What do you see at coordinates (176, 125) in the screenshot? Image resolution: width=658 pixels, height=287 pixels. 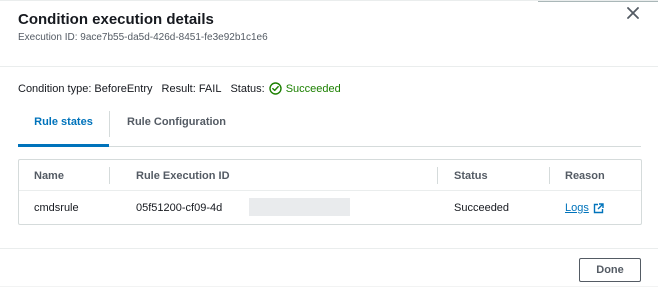 I see `tab-rule-configuration: Rule Configuration` at bounding box center [176, 125].